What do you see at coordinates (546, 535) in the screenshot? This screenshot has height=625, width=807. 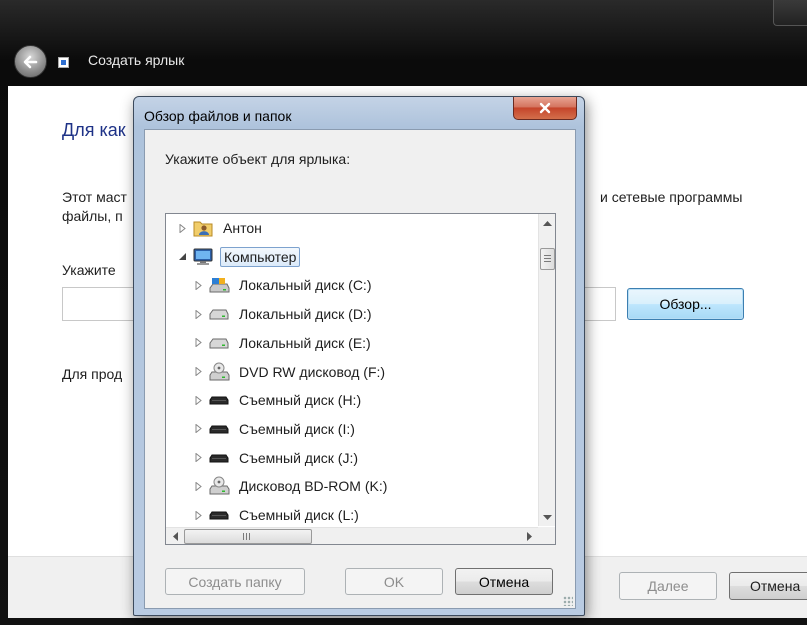 I see `scrollbar-corner` at bounding box center [546, 535].